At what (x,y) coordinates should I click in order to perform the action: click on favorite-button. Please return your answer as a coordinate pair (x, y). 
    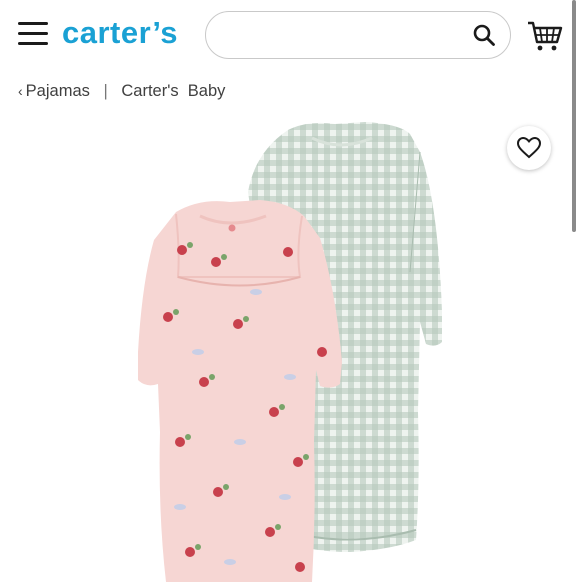
    Looking at the image, I should click on (529, 148).